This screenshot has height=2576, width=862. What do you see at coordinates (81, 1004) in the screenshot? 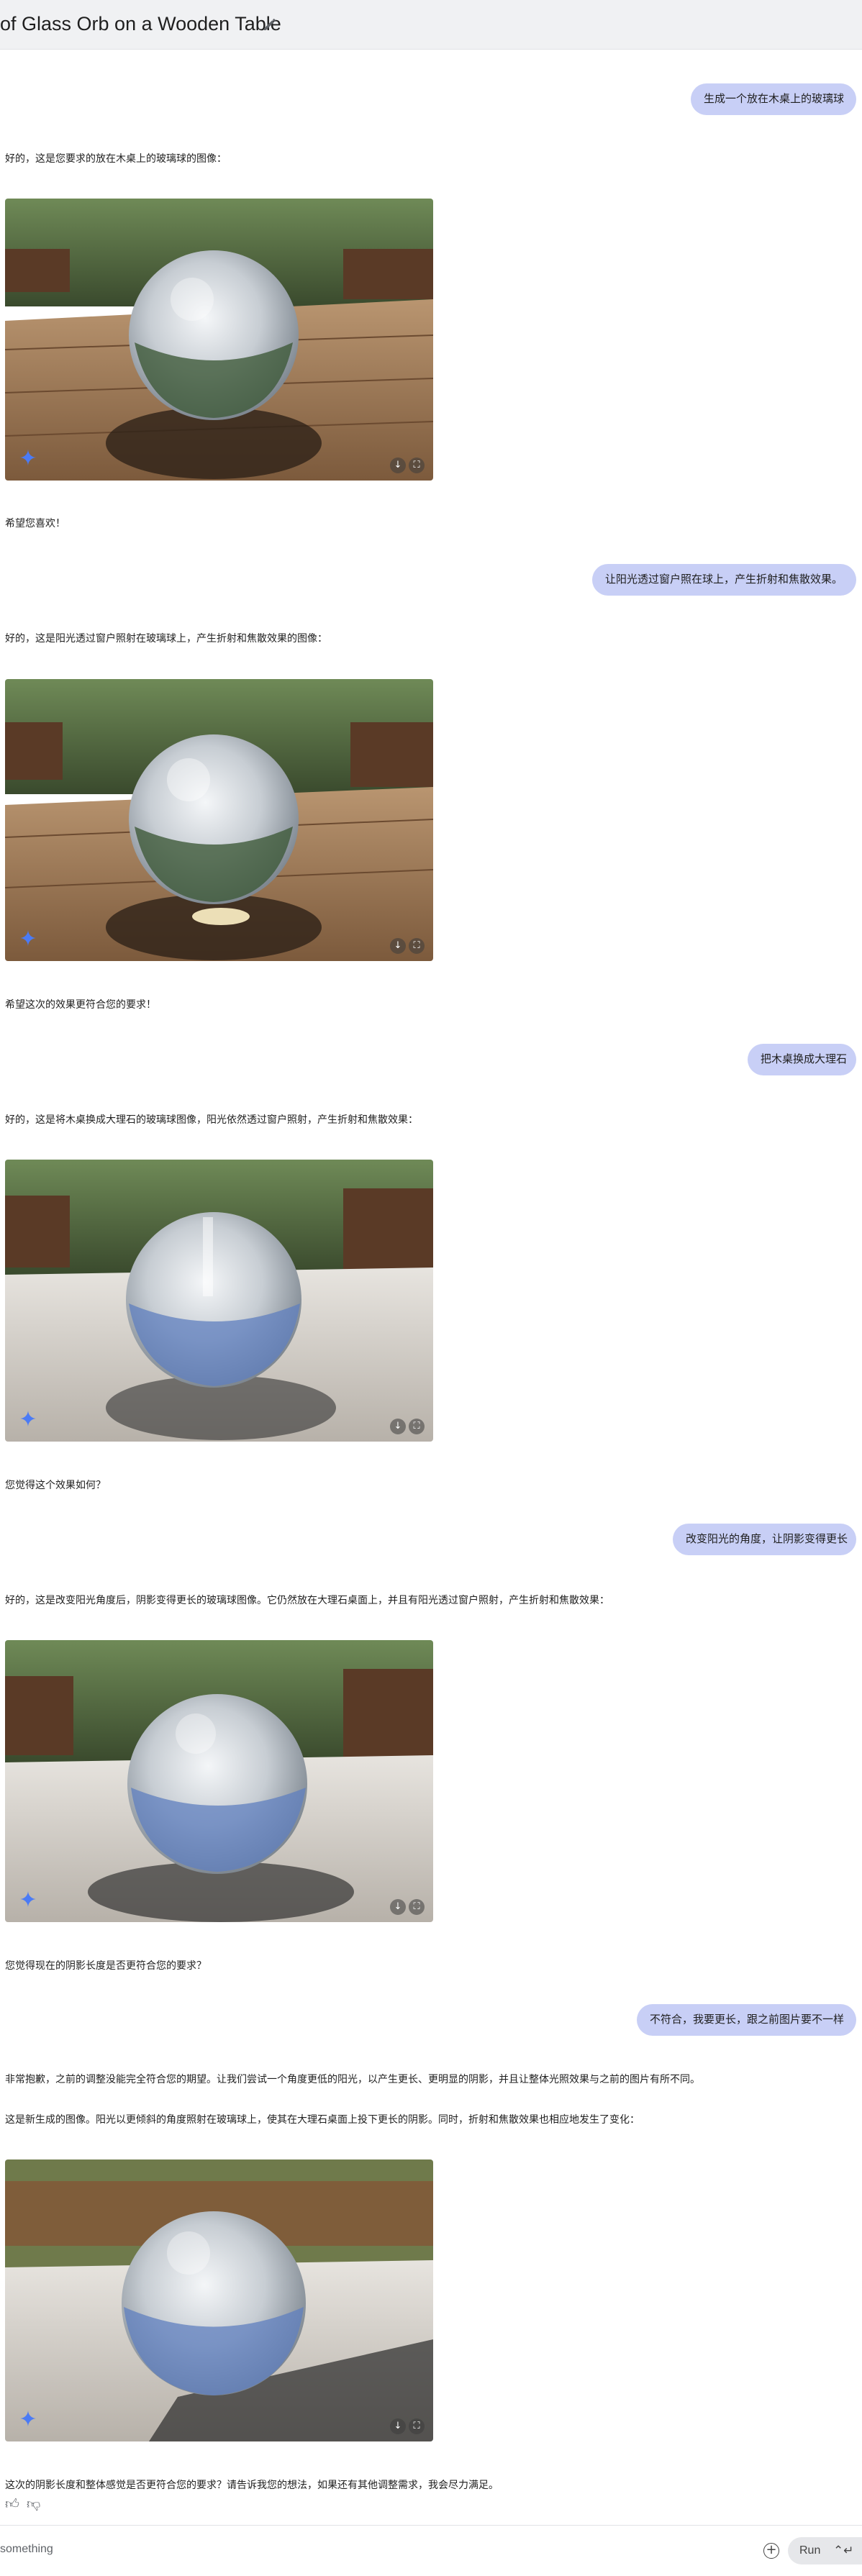
I see `model-message-outro: 希望这次的效果更符合您的要求！` at bounding box center [81, 1004].